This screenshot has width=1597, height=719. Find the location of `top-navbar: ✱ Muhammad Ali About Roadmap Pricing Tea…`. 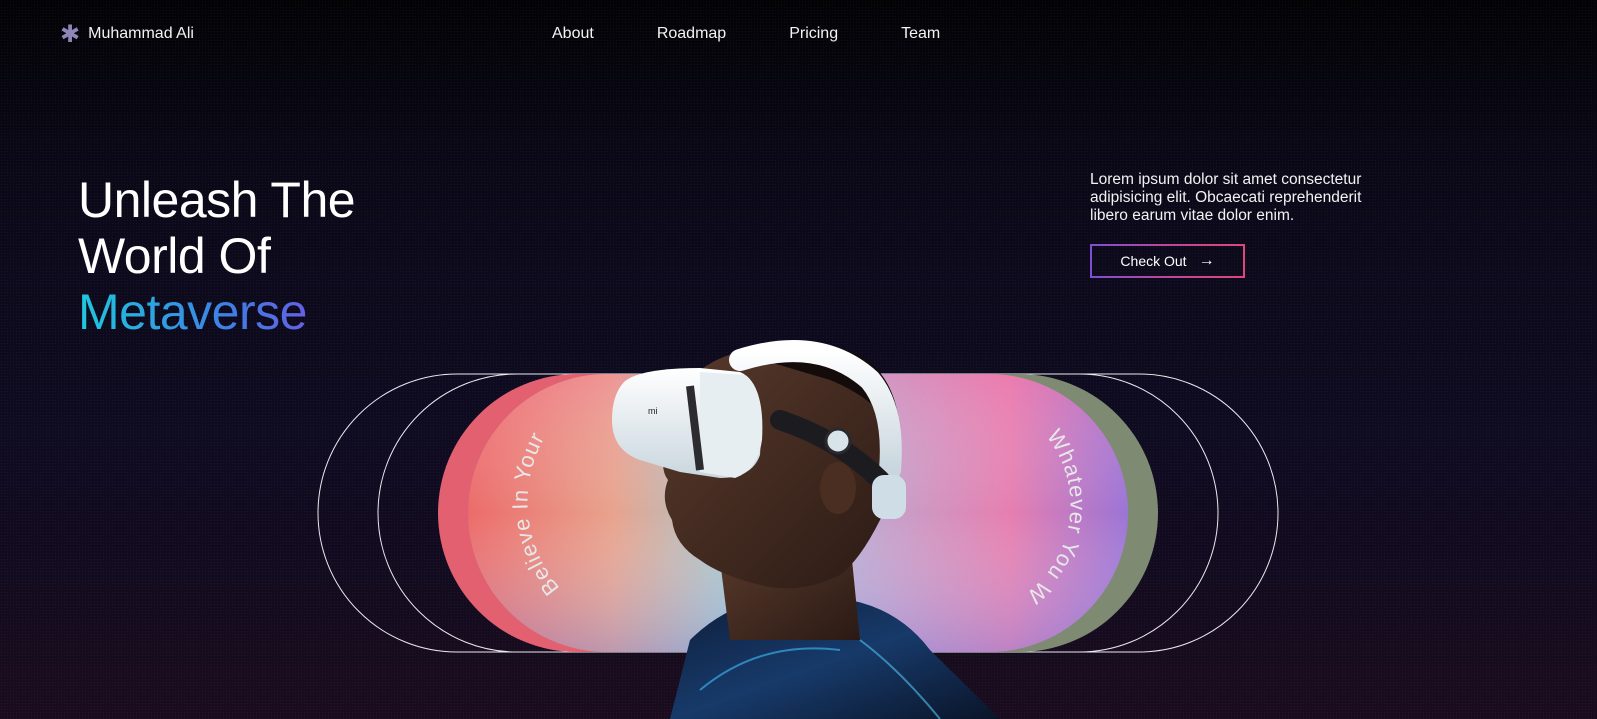

top-navbar: ✱ Muhammad Ali About Roadmap Pricing Tea… is located at coordinates (798, 36).